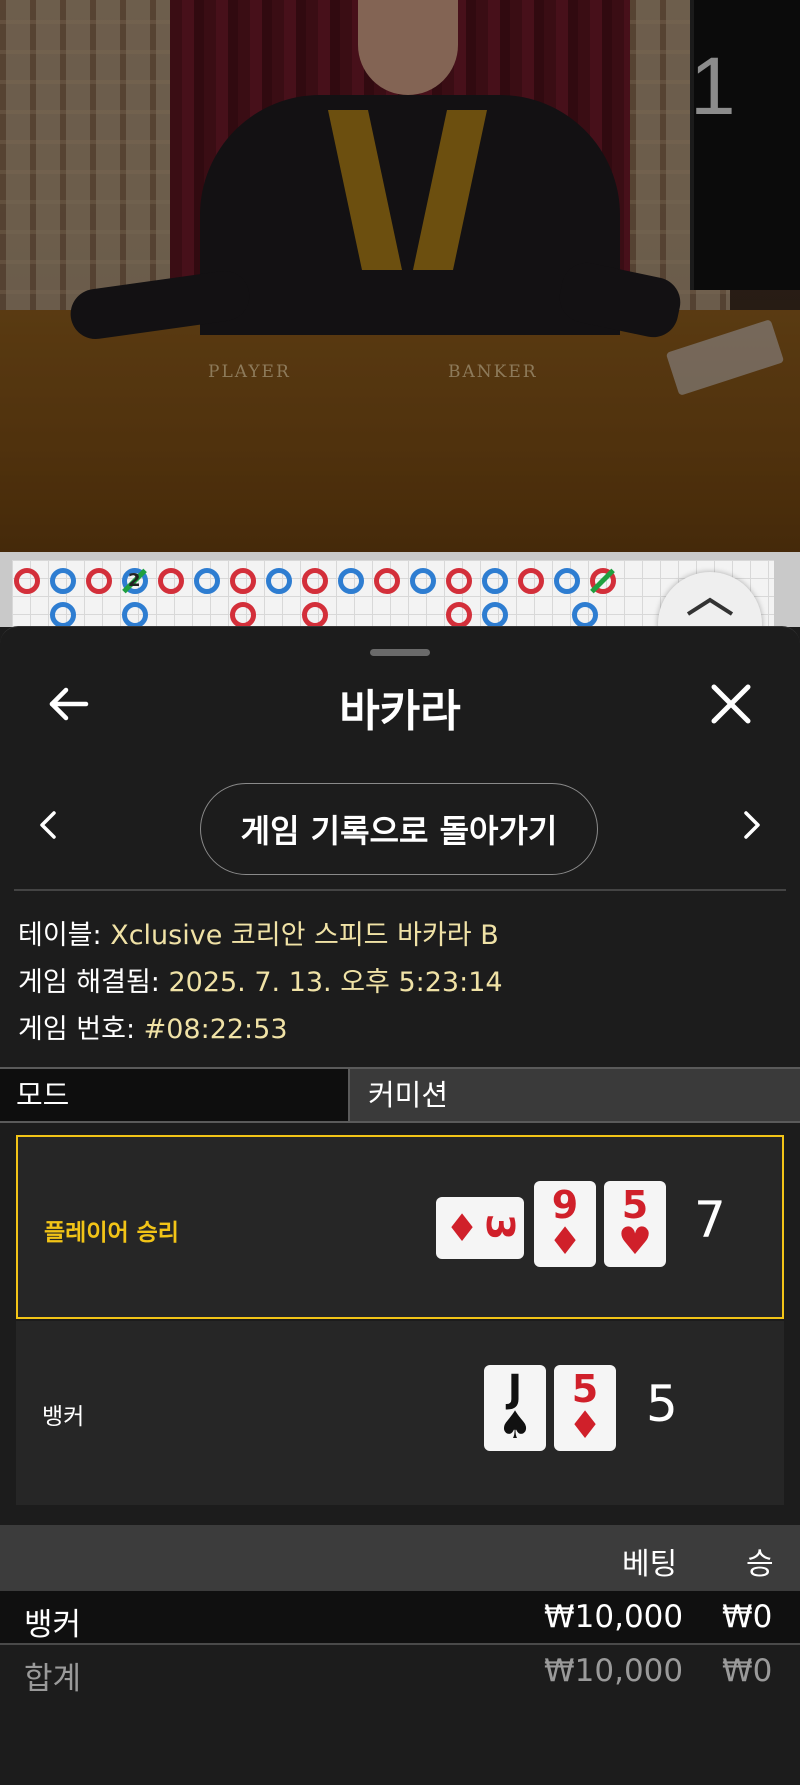 The width and height of the screenshot is (800, 1785). Describe the element at coordinates (400, 1617) in the screenshot. I see `bets-table-row: 뱅커 ₩10,000 ₩0` at that location.